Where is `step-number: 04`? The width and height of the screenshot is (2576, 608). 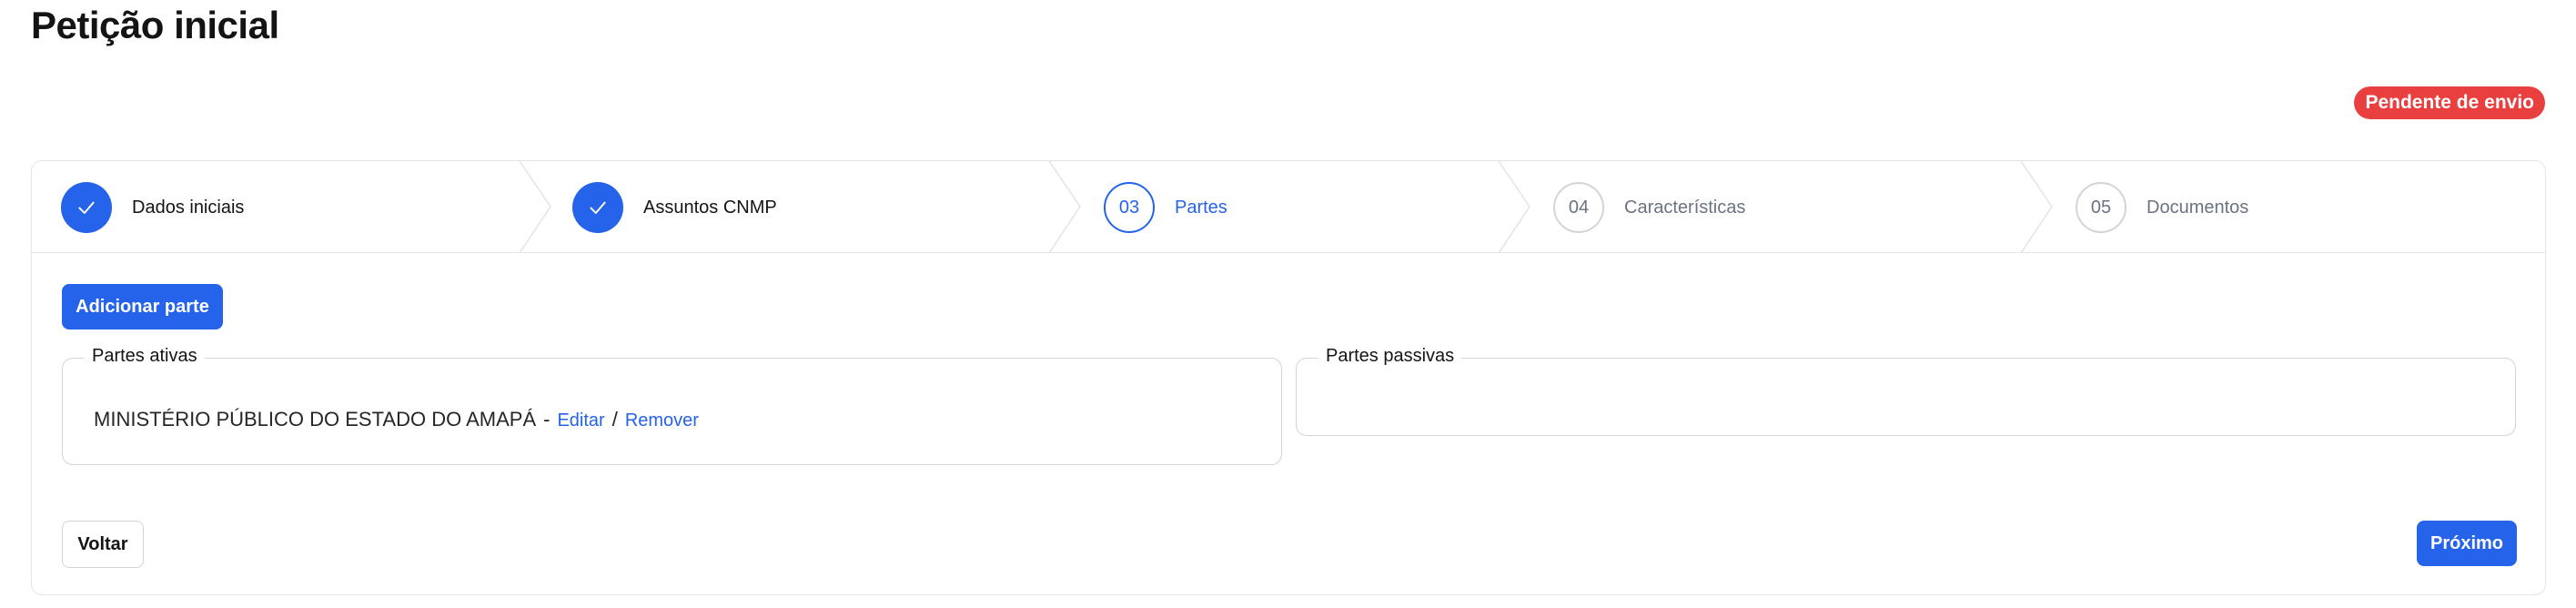 step-number: 04 is located at coordinates (1578, 207).